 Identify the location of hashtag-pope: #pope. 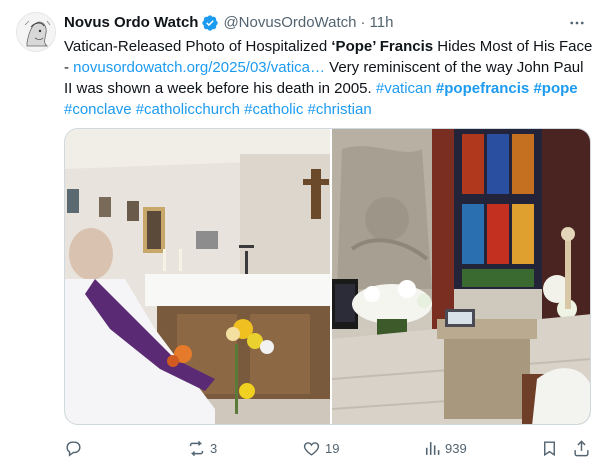
(555, 88).